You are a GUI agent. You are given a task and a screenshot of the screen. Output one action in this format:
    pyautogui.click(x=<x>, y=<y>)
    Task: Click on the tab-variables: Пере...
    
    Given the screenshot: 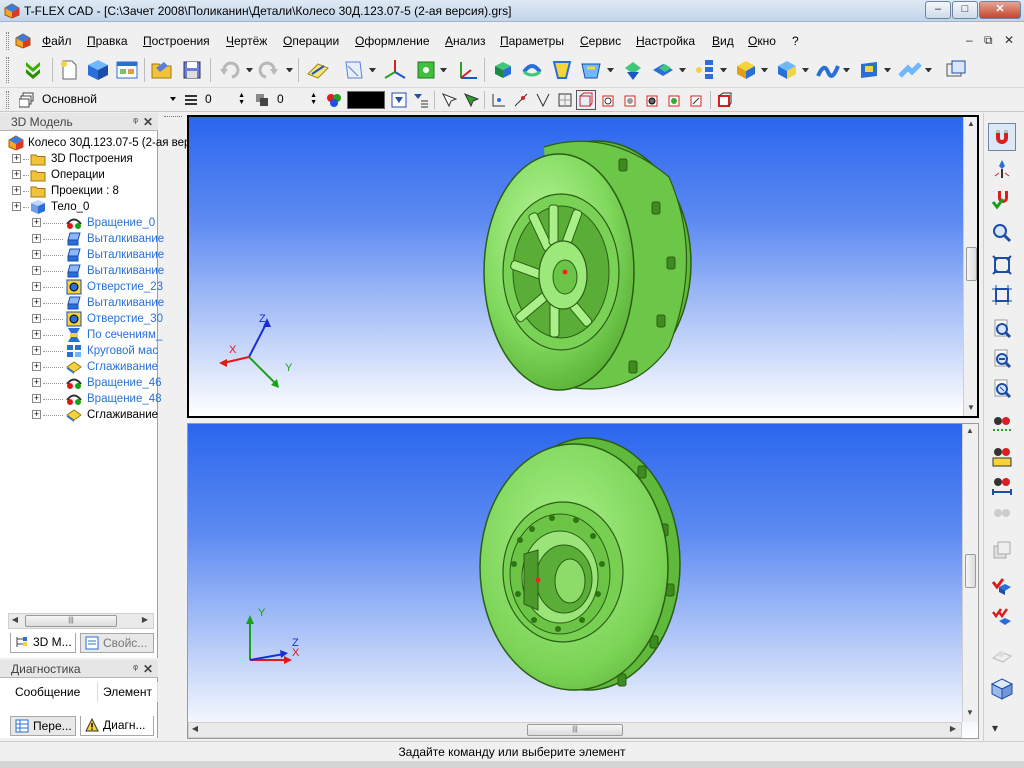 What is the action you would take?
    pyautogui.click(x=43, y=726)
    